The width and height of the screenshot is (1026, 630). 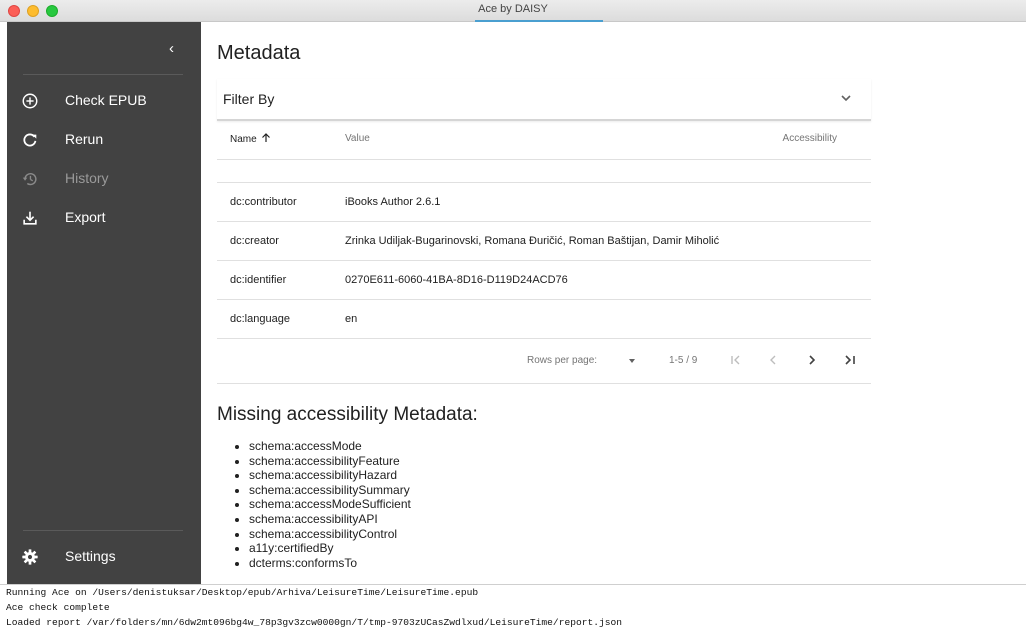 I want to click on window-titlebar: Ace by DAISY, so click(x=513, y=11).